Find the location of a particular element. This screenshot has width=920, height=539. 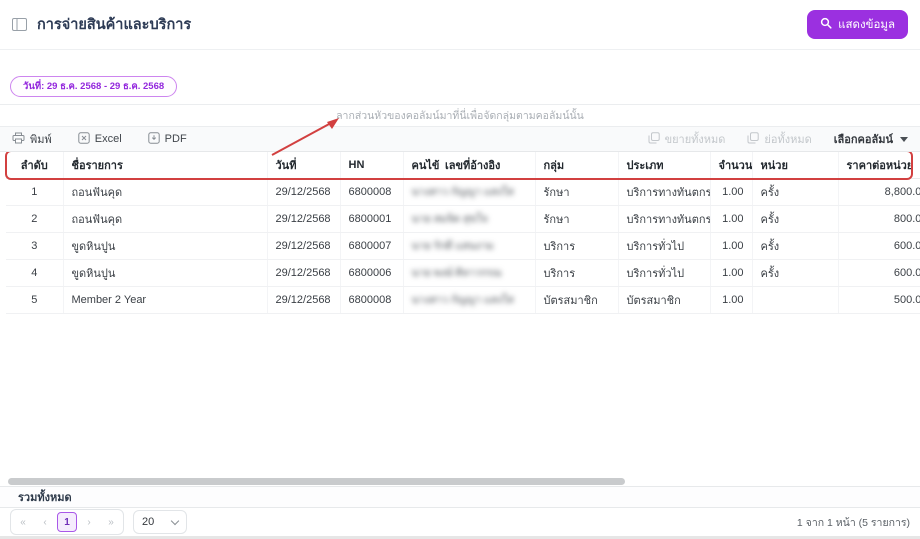

pager: « ‹ 1 › » 20 is located at coordinates (98, 522).